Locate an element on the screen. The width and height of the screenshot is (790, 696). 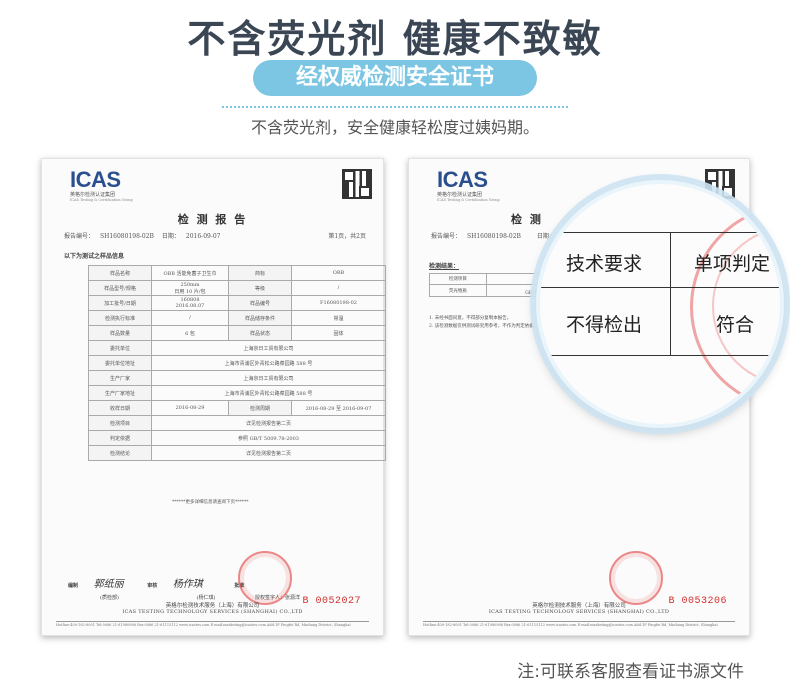
table-row: 样品型号/规格 250mm 日用 10 片/包 等级 / is located at coordinates (237, 288).